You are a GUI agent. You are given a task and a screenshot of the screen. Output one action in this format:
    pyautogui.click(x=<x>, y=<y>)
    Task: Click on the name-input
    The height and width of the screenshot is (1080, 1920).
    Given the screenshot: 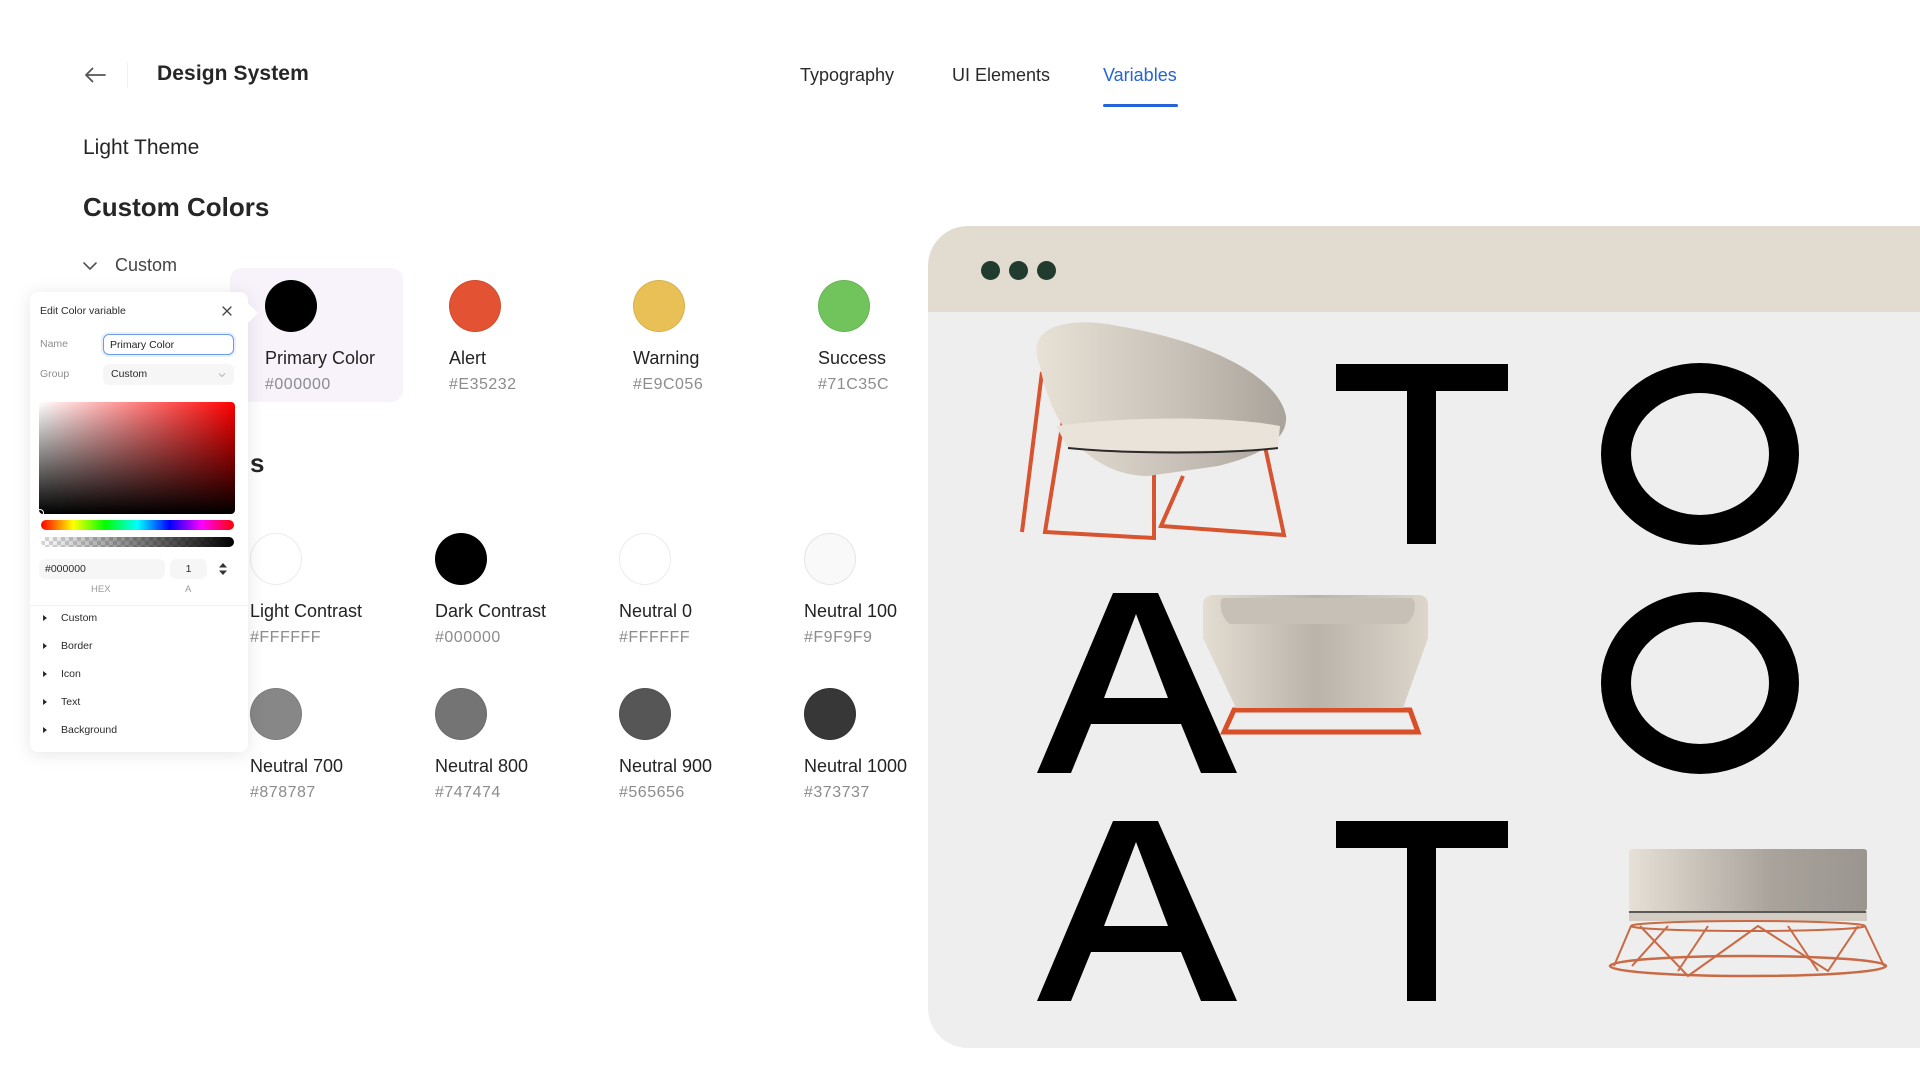 What is the action you would take?
    pyautogui.click(x=168, y=344)
    